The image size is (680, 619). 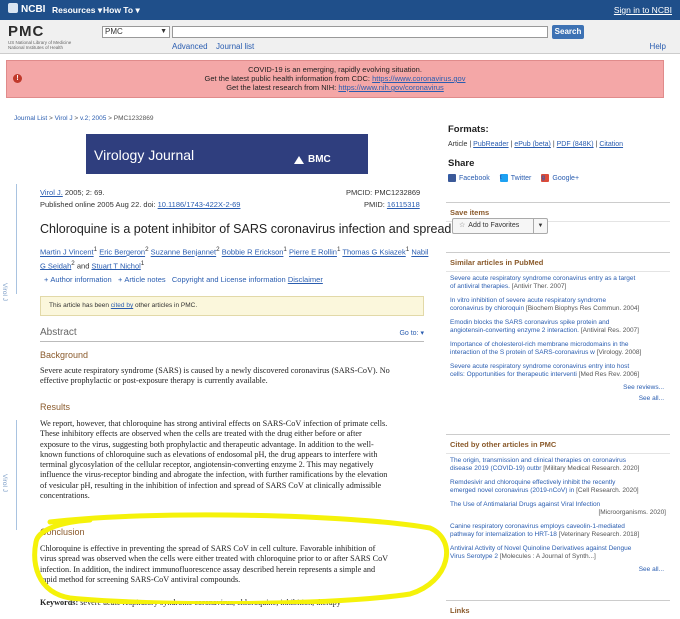 I want to click on links-panel: Links, so click(x=558, y=609).